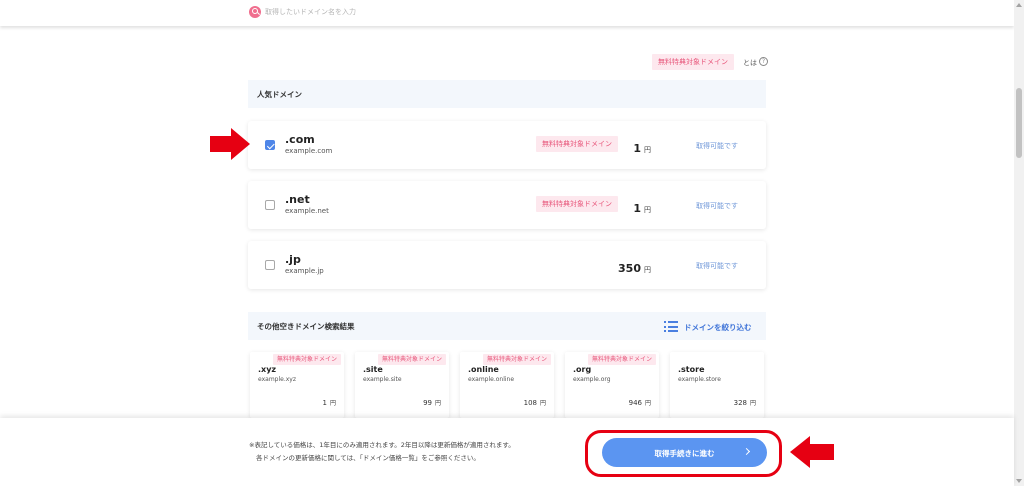 This screenshot has width=1024, height=486. Describe the element at coordinates (1019, 123) in the screenshot. I see `scroll-thumb` at that location.